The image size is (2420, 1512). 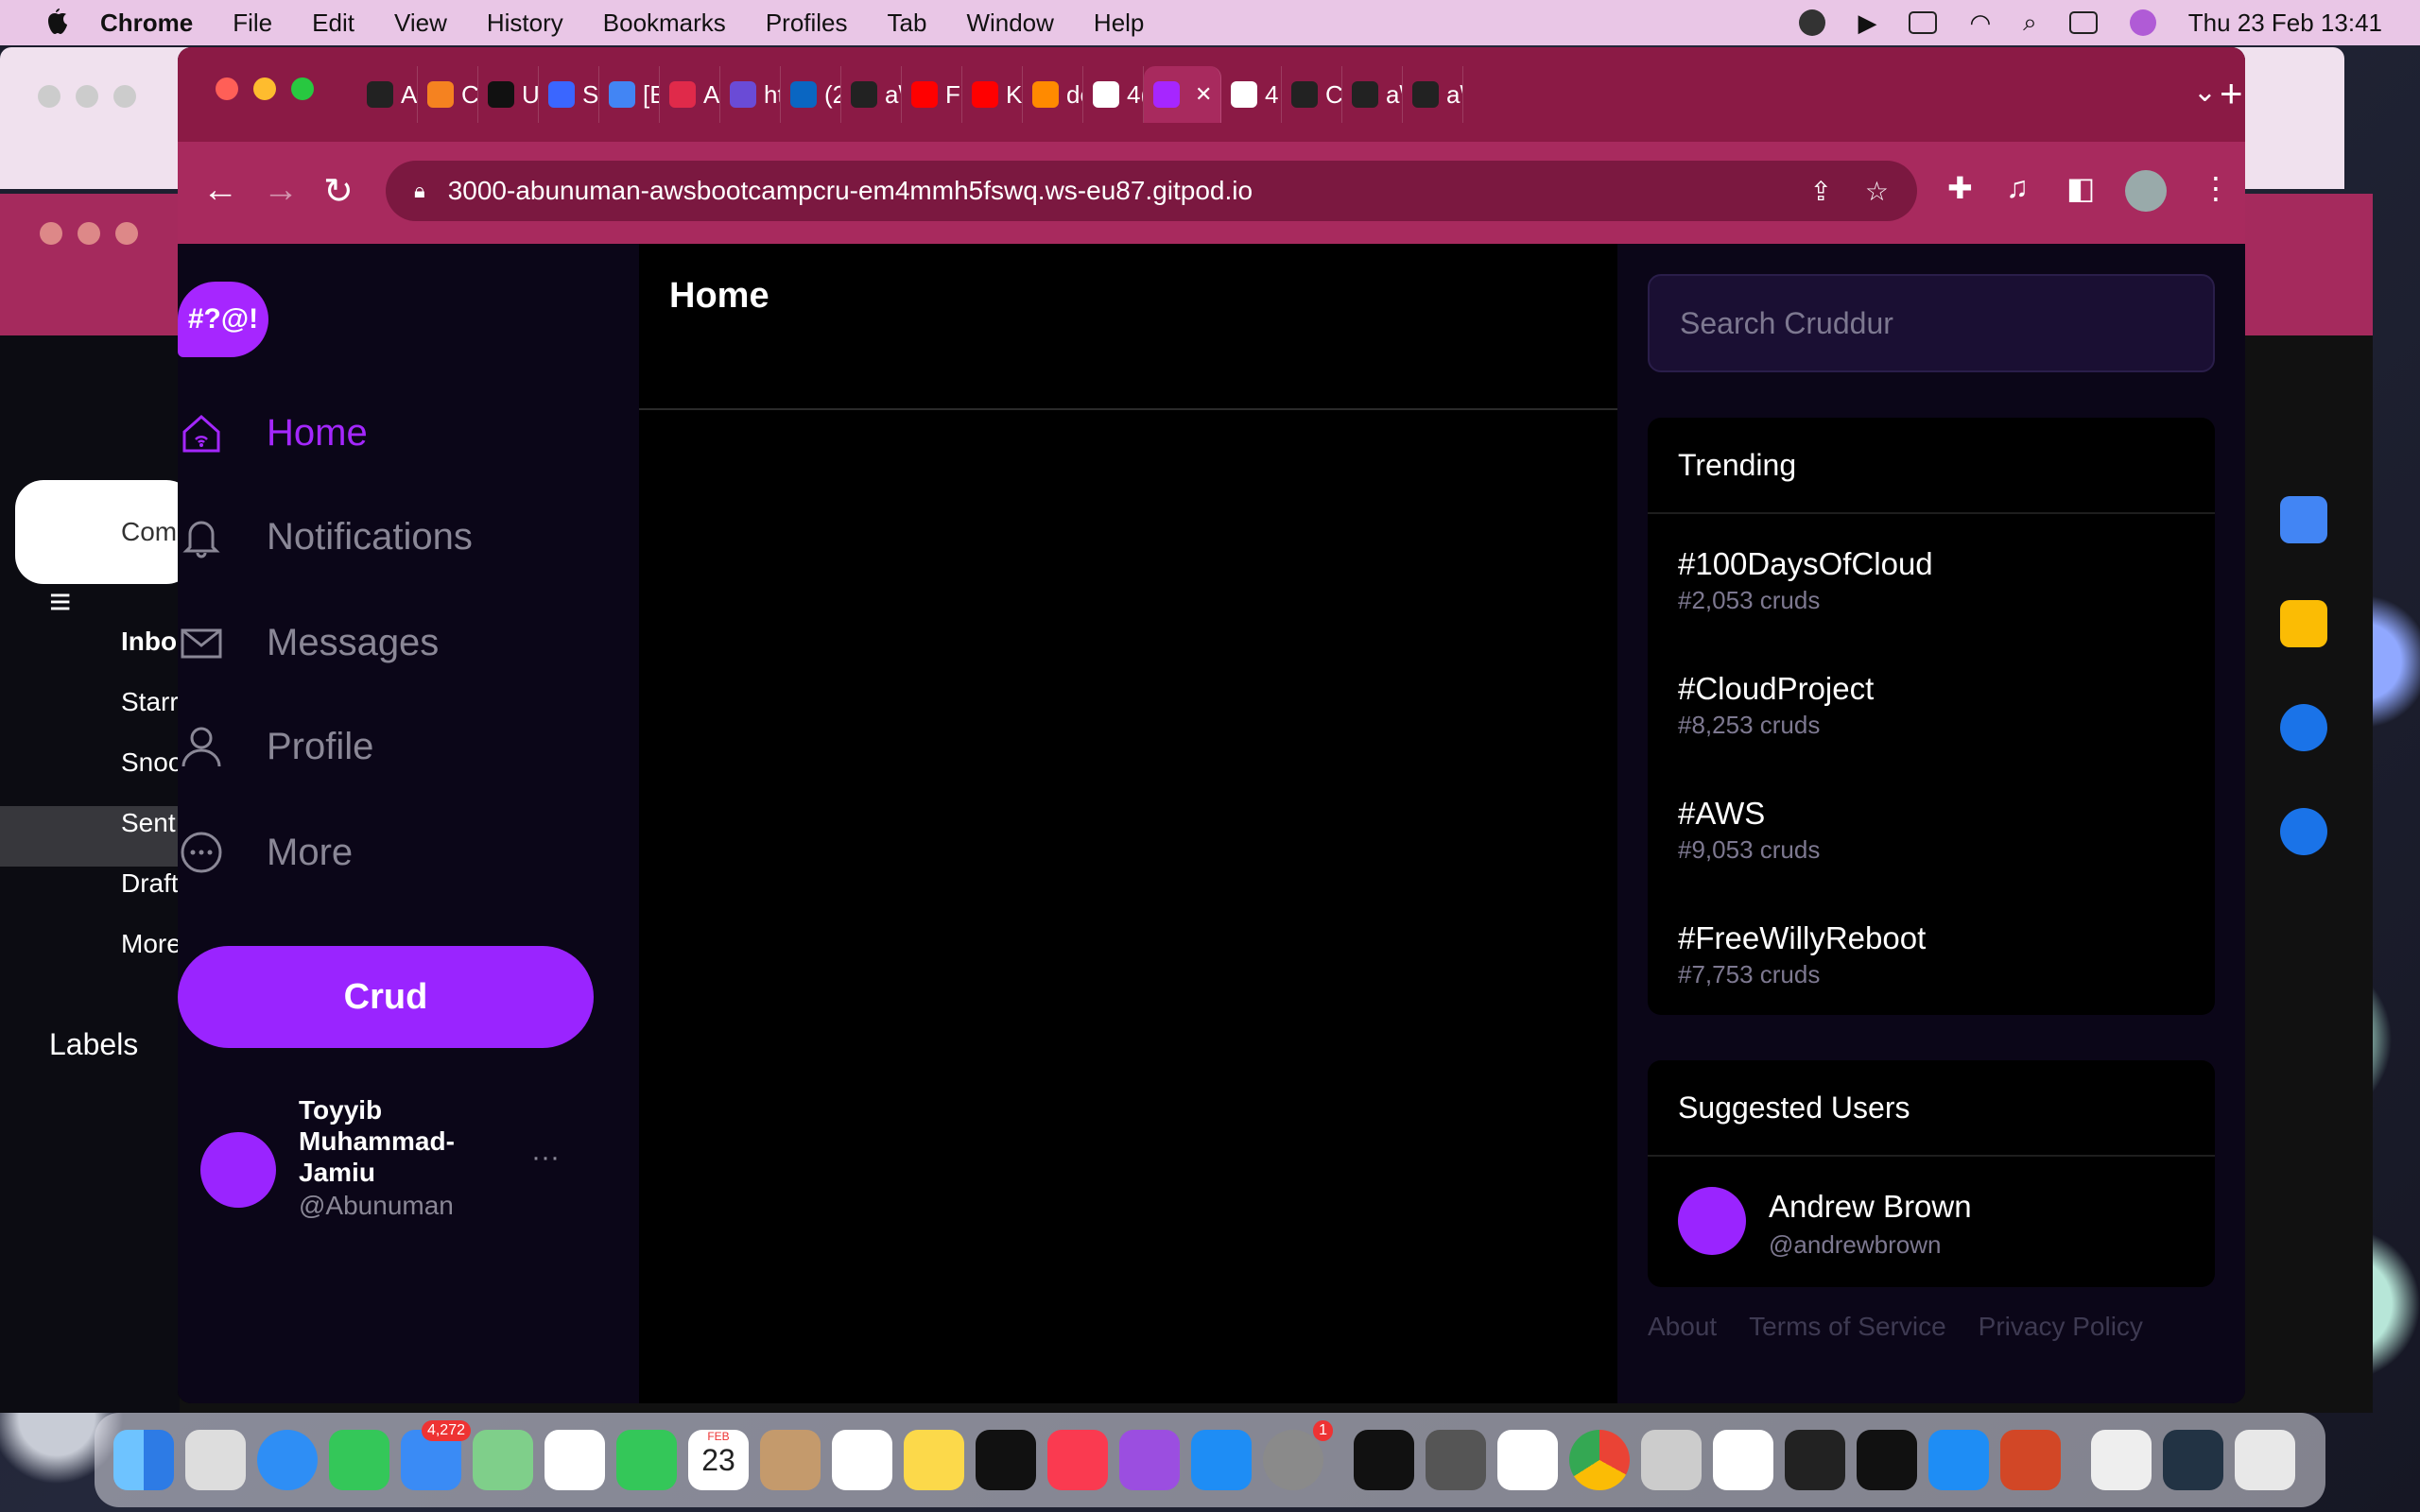 I want to click on menu-bookmarks: Bookmarks, so click(x=664, y=23).